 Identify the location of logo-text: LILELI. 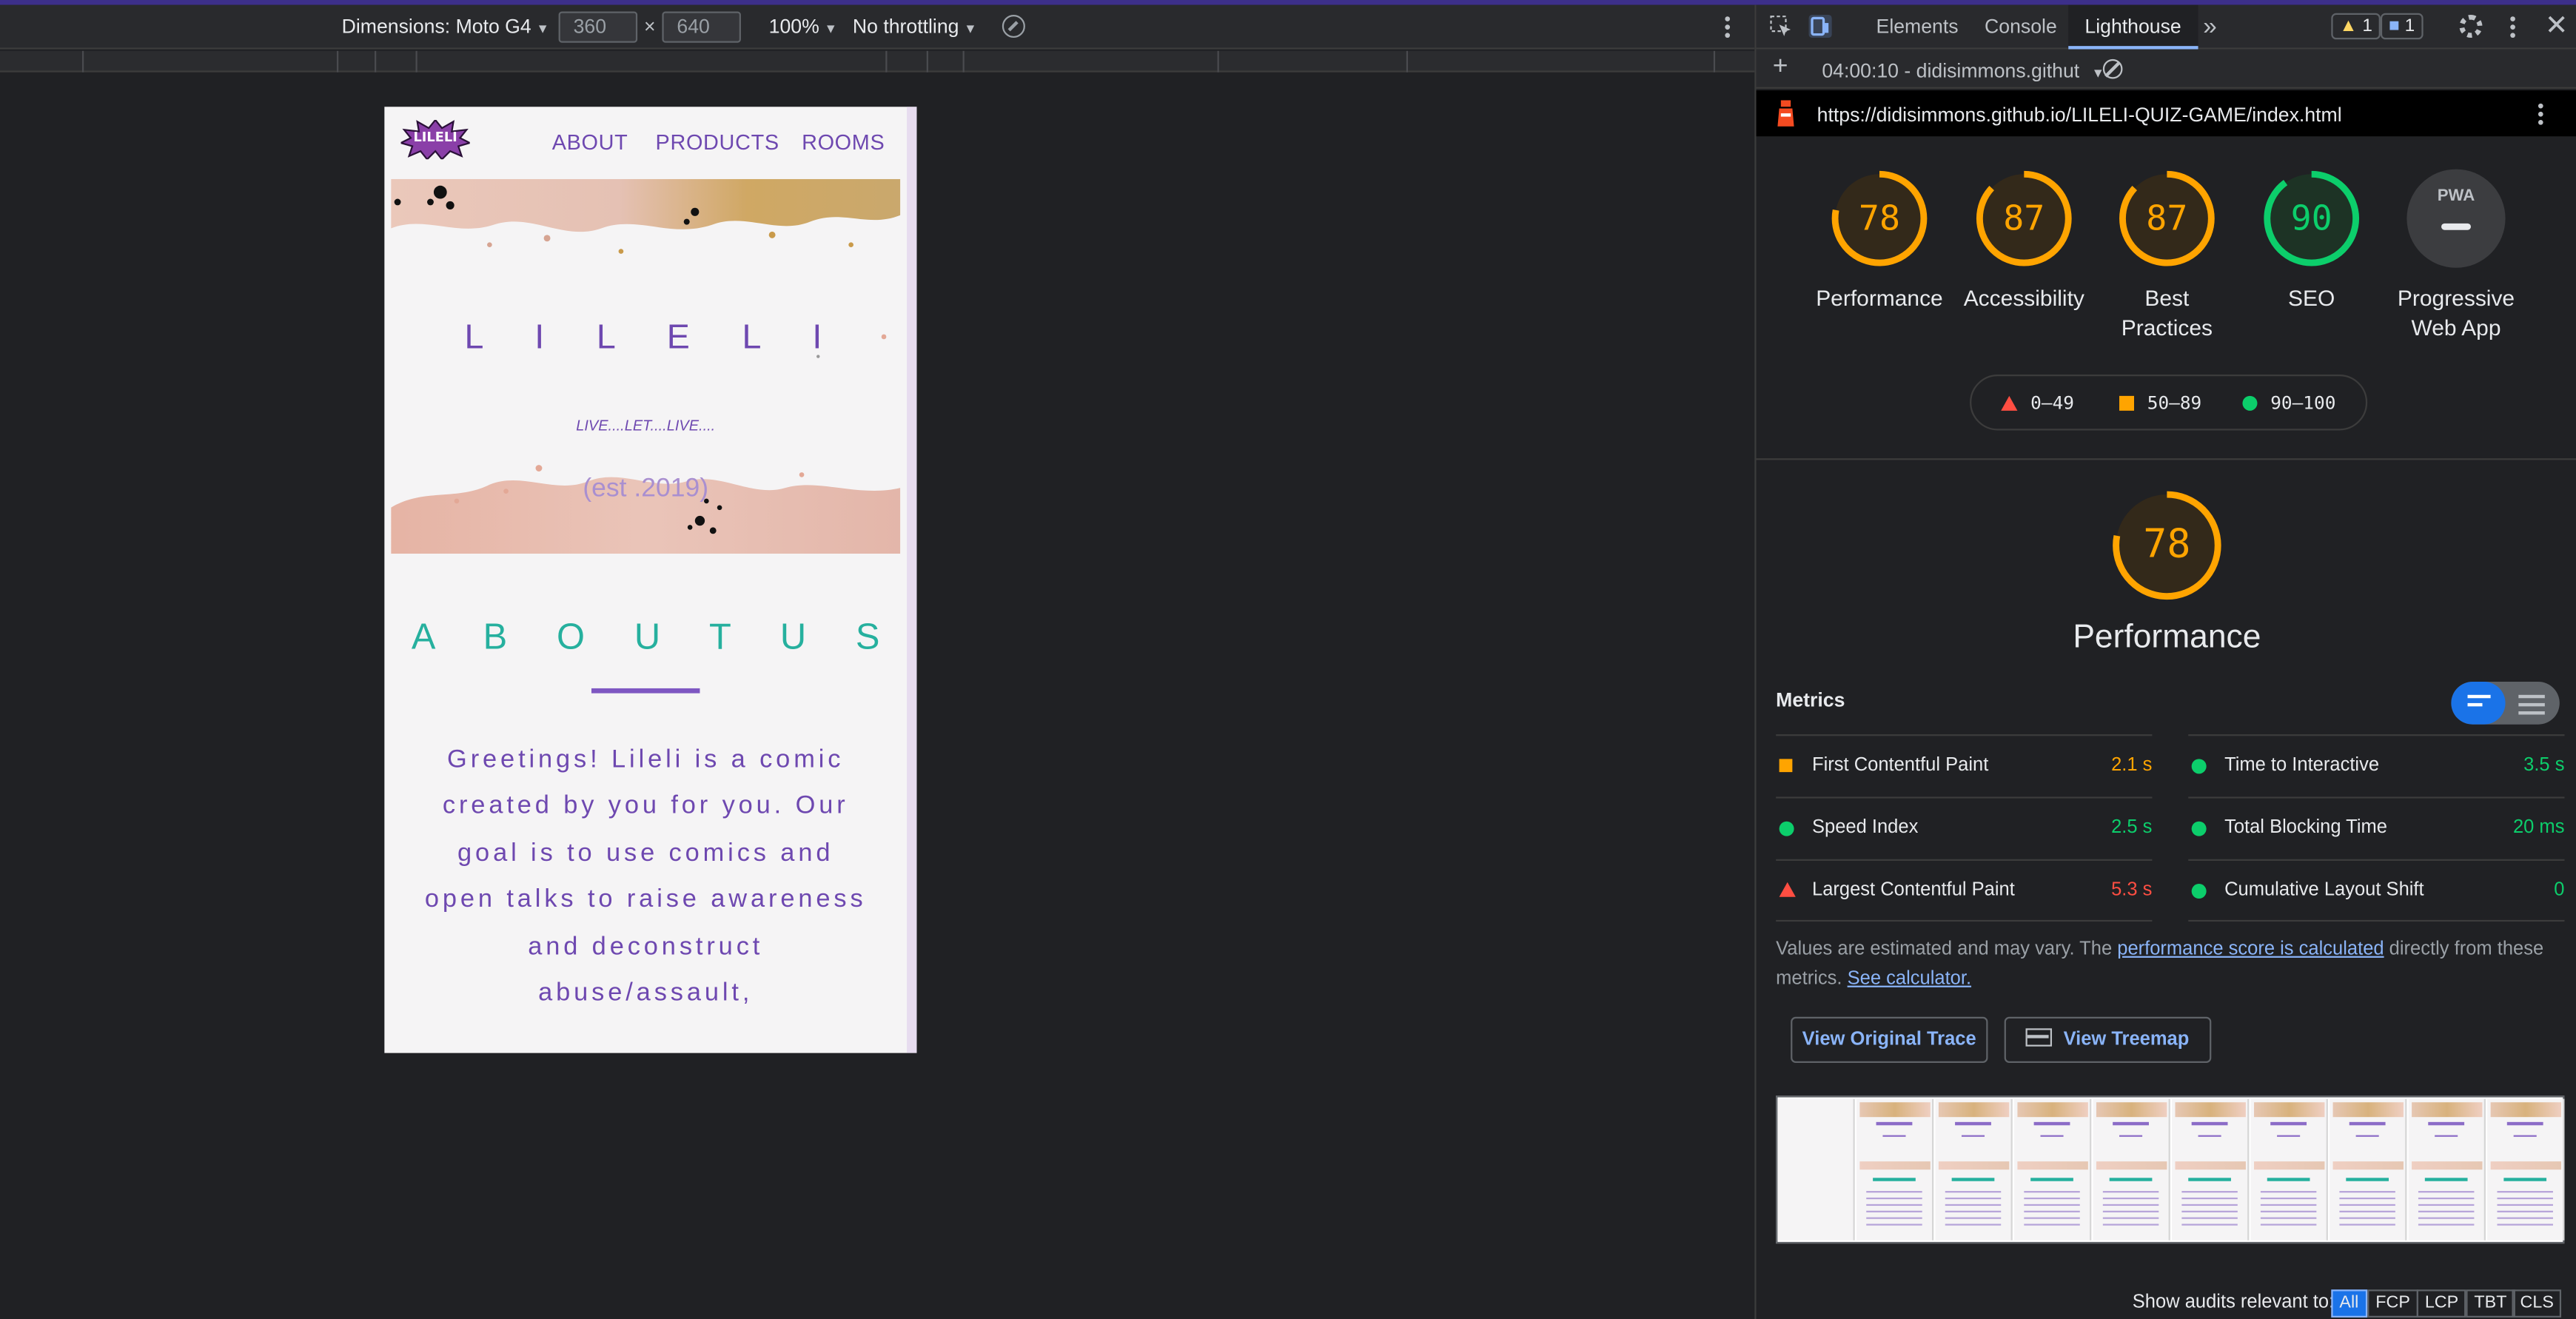
(435, 137).